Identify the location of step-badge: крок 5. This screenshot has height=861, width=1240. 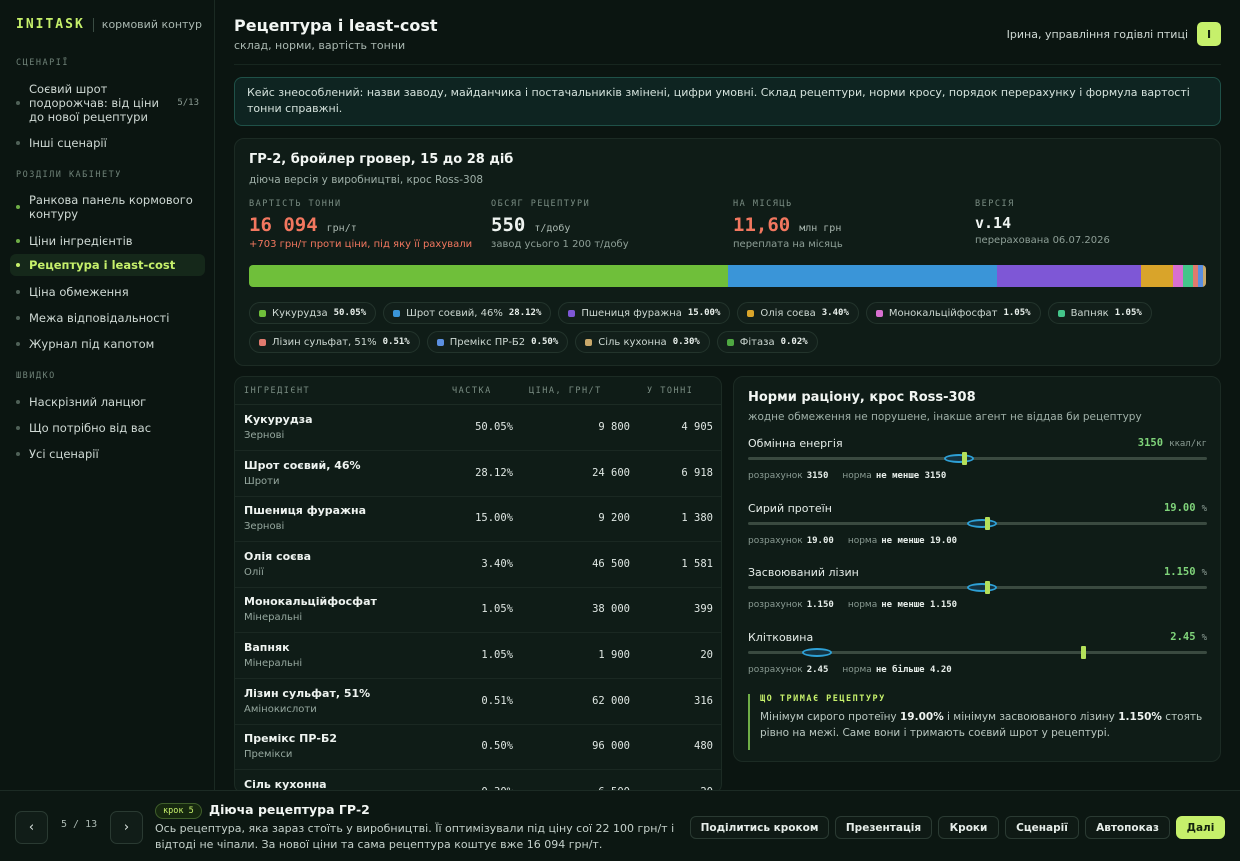
(178, 811).